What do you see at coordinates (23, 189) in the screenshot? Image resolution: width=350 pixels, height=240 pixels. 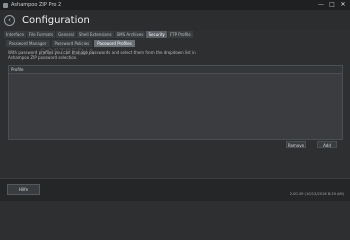 I see `help-button: Hilfe` at bounding box center [23, 189].